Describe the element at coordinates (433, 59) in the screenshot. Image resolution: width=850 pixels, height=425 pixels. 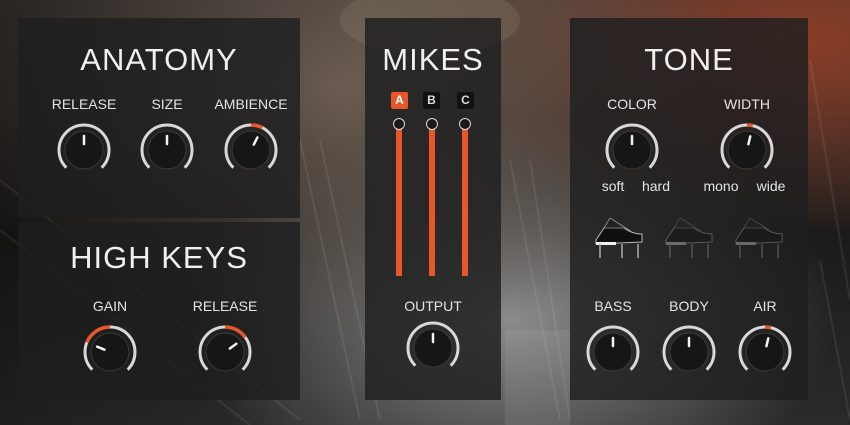
I see `mikes-title: MIKES` at that location.